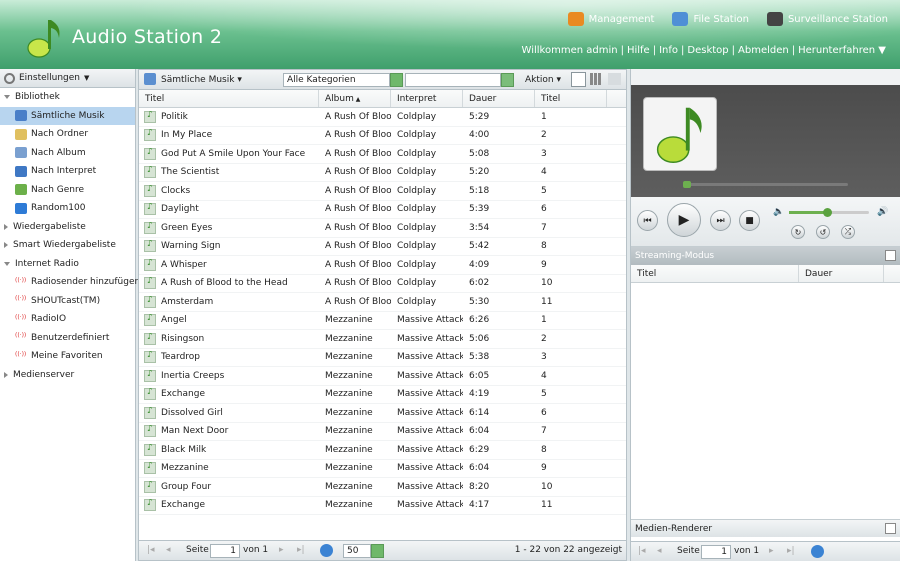 This screenshot has height=561, width=900. Describe the element at coordinates (67, 319) in the screenshot. I see `sidebar-item-radioio: ((·)) RadioIO` at that location.